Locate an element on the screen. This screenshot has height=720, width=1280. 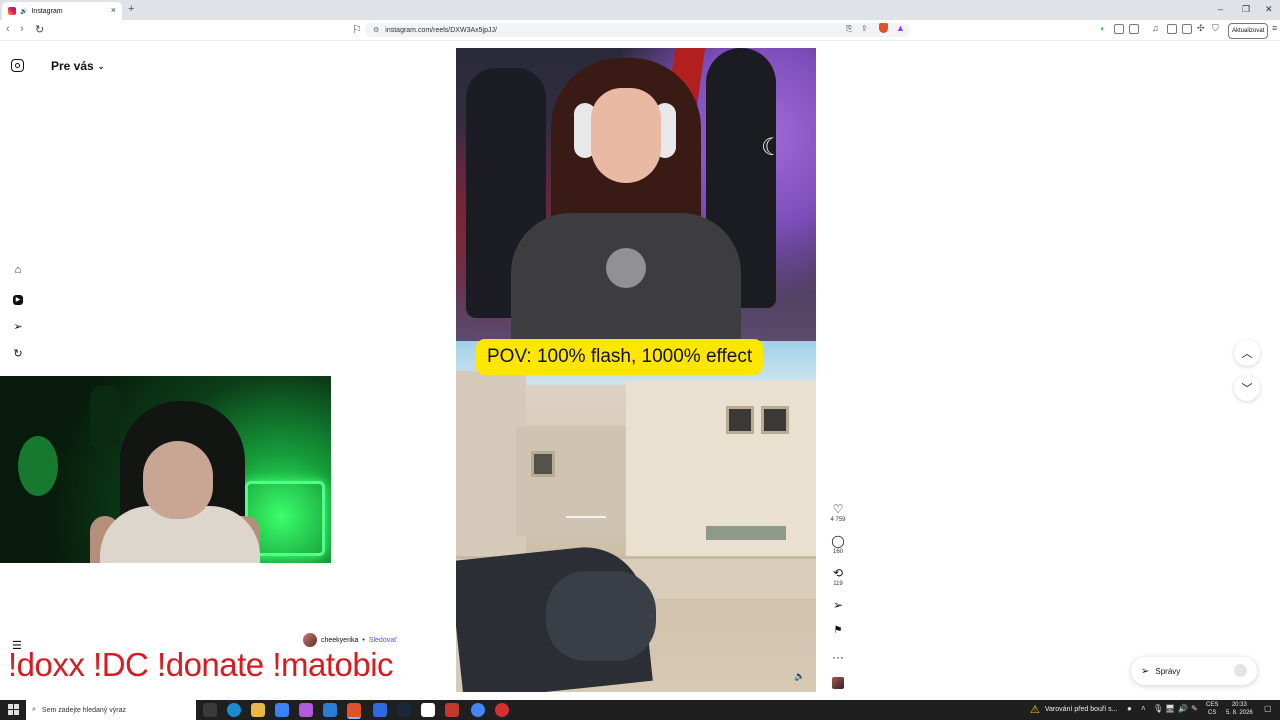
discord-tray-icon: ● is located at coordinates (1129, 708).